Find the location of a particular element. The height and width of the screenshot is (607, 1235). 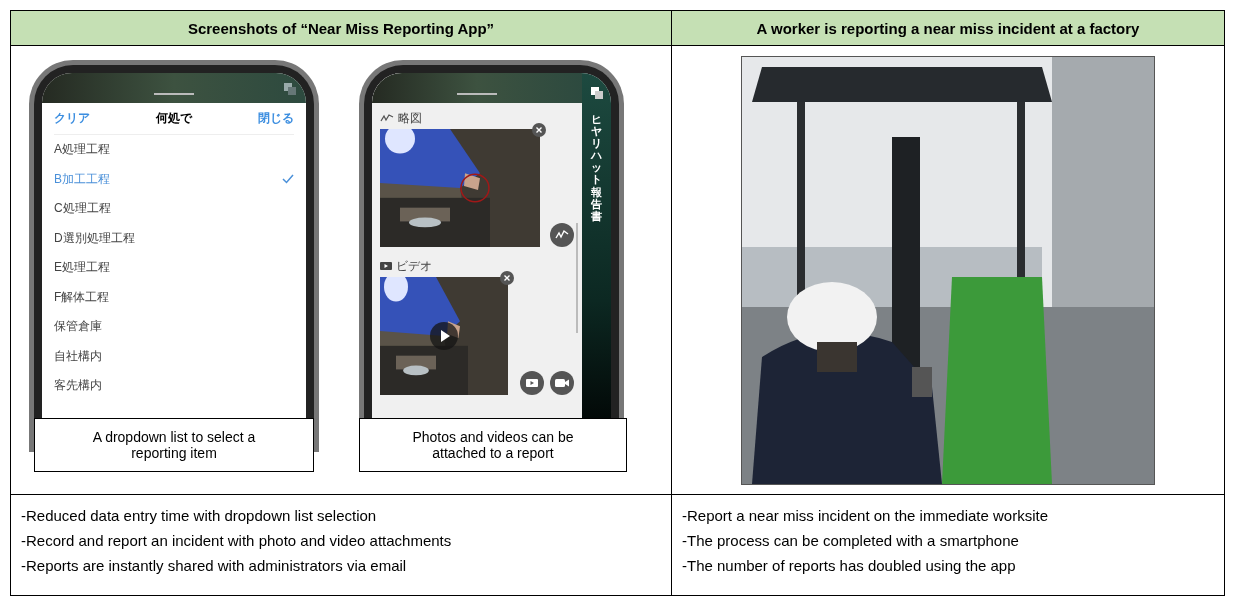

note-line: -Report a near miss incident on the immediate worksite is located at coordinates (865, 516).